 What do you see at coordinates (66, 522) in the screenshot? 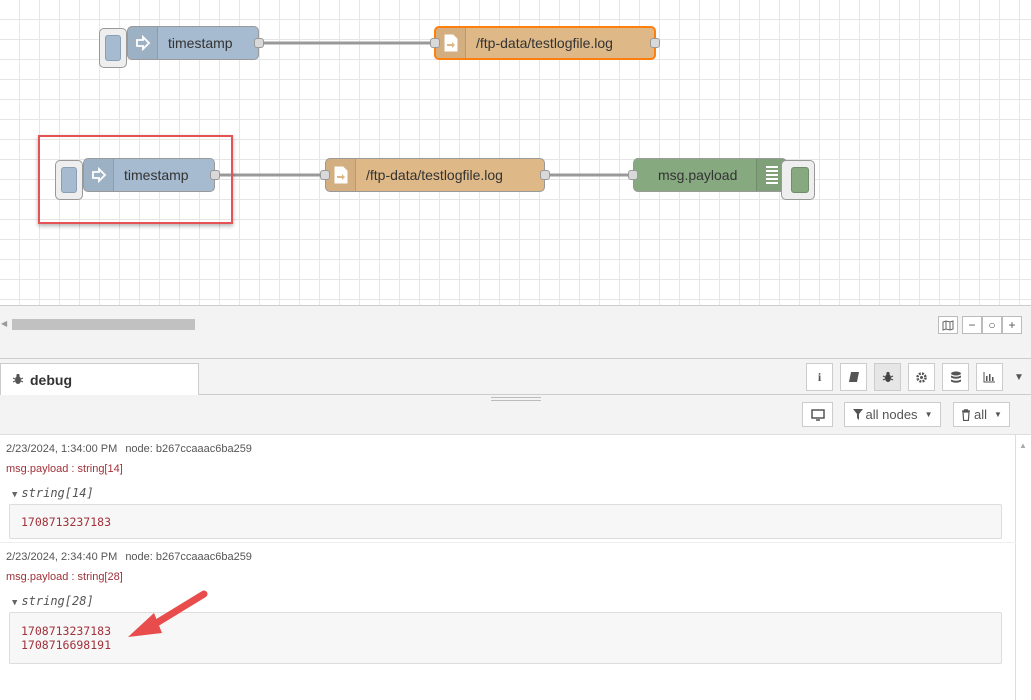
I see `message-value-line: 1708713237183` at bounding box center [66, 522].